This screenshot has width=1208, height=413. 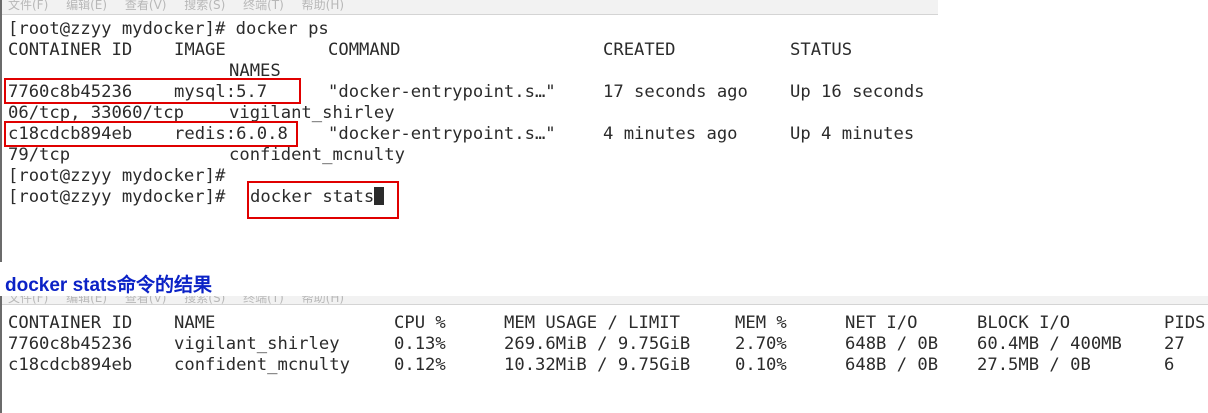 What do you see at coordinates (1024, 323) in the screenshot?
I see `stats-header-block-io: BLOCK I/O` at bounding box center [1024, 323].